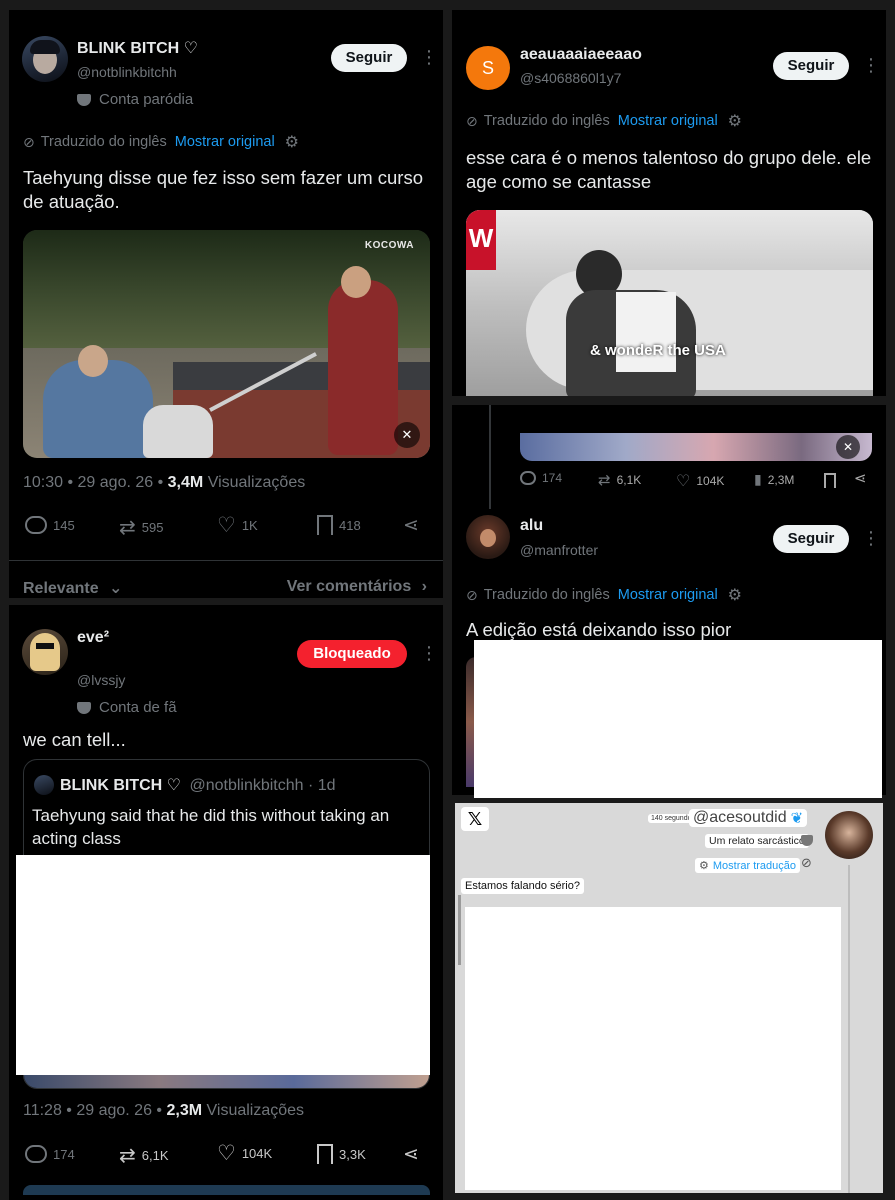 The image size is (895, 1200). Describe the element at coordinates (559, 550) in the screenshot. I see `user-handle: @manfrotter` at that location.